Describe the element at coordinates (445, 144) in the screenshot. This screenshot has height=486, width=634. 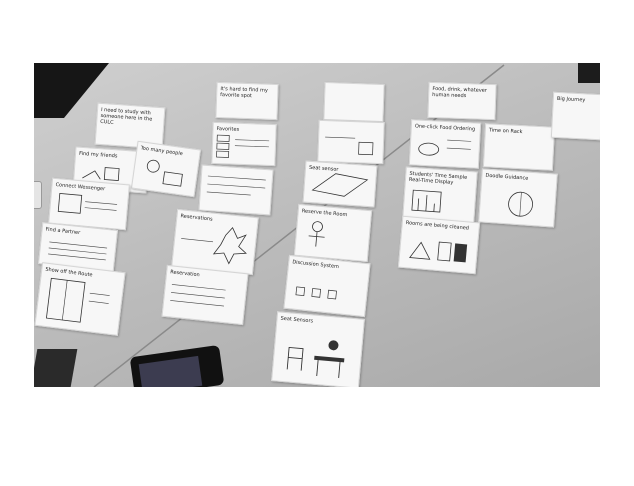
I see `sticky-note: One-click Food Ordering` at that location.